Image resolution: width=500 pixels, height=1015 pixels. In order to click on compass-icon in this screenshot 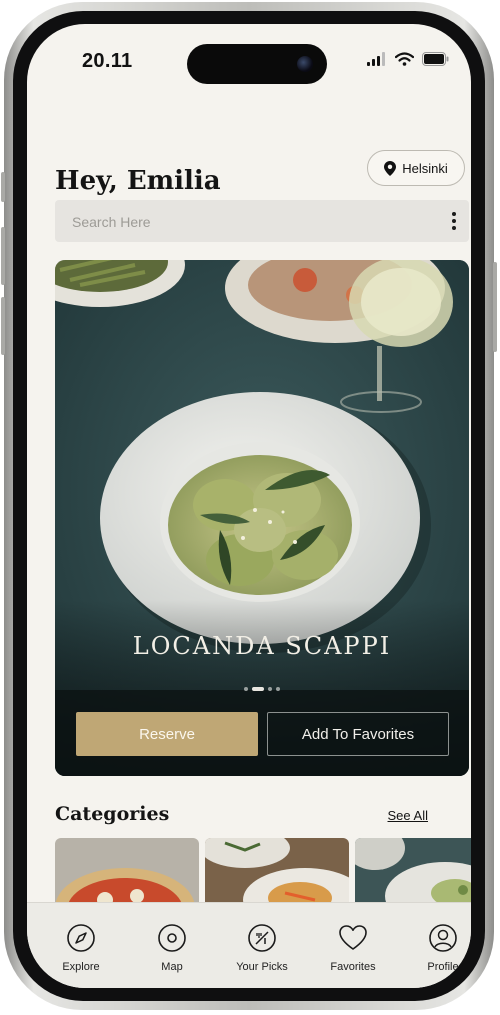, I will do `click(81, 938)`.